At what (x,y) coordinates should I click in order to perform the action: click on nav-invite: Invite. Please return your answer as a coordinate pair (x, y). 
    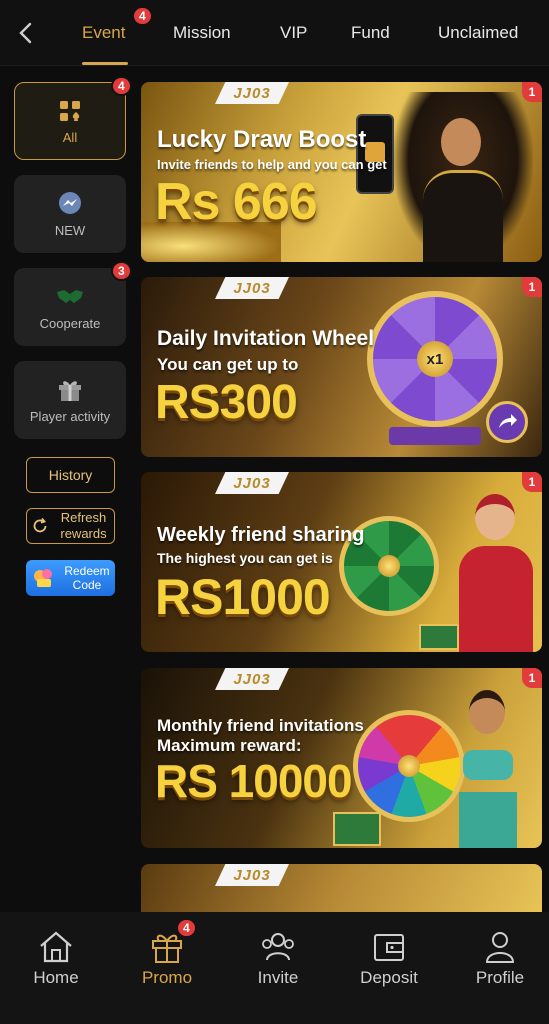
    Looking at the image, I should click on (278, 959).